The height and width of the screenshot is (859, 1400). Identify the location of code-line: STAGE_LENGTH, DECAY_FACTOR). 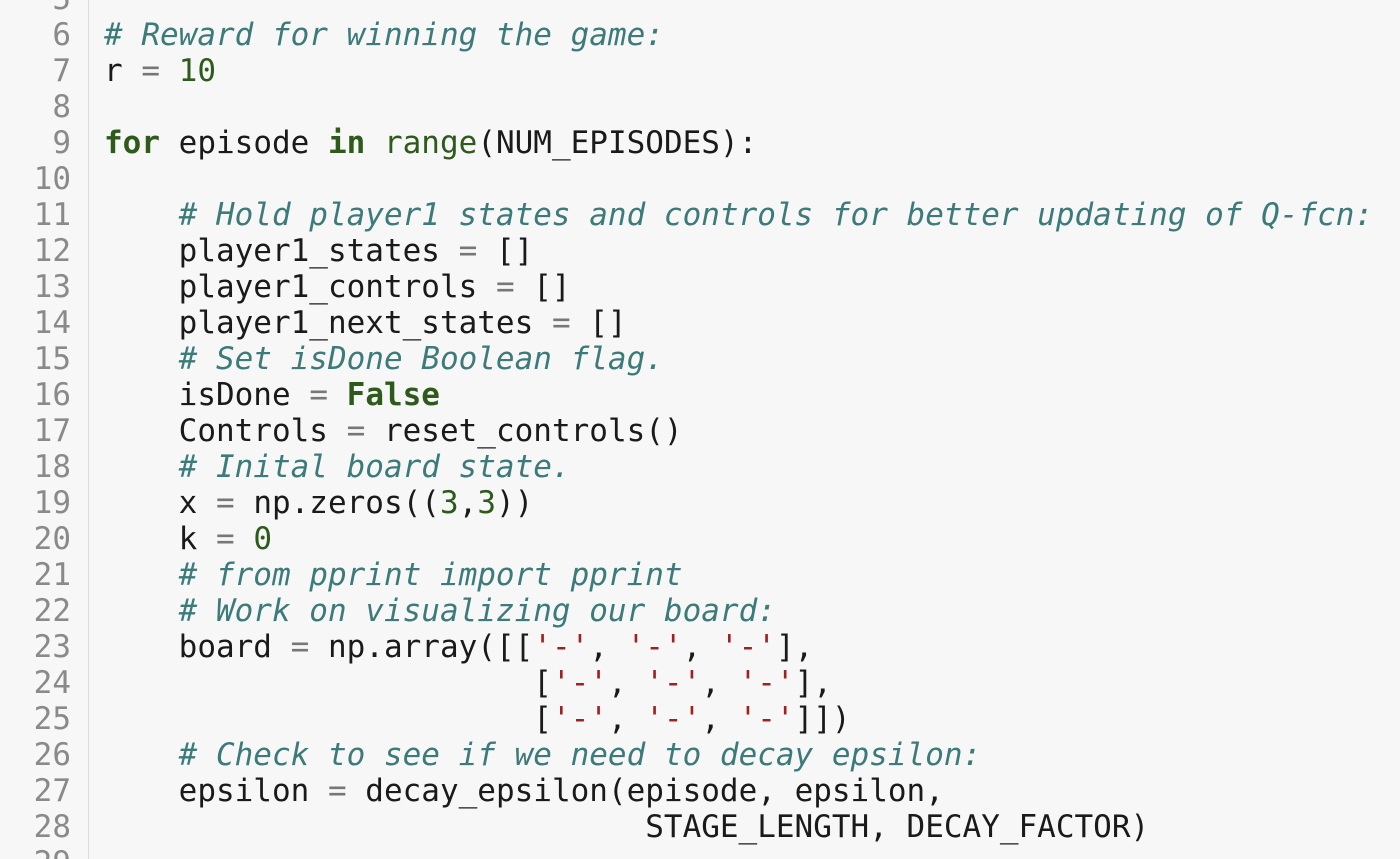
(626, 827).